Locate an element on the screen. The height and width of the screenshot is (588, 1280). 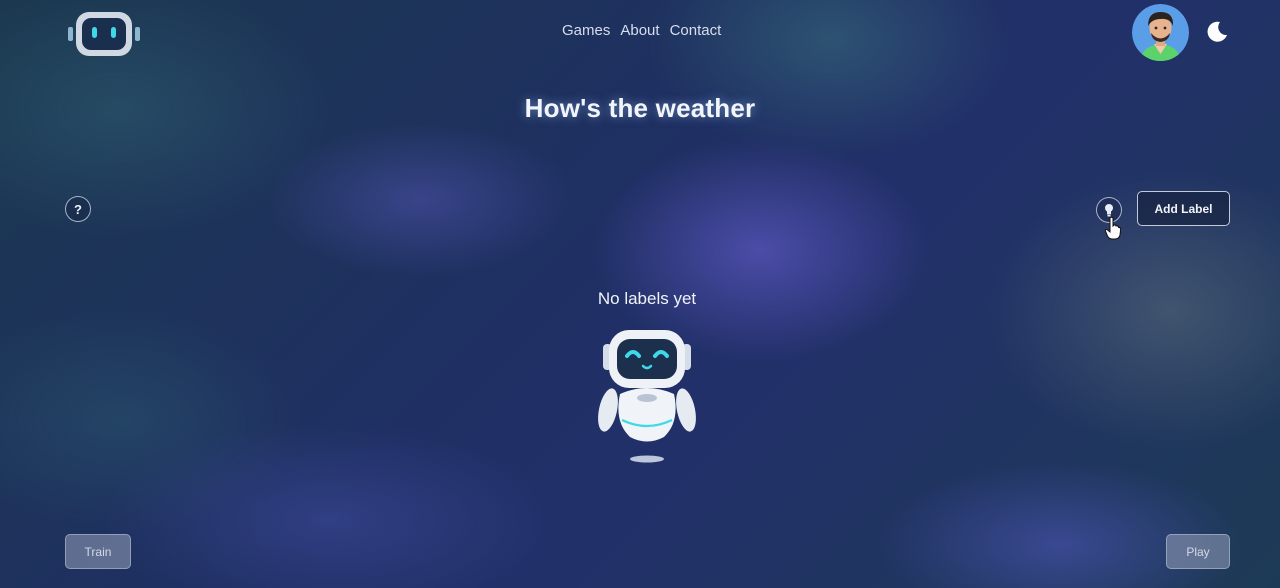
nav-link-games: Games is located at coordinates (586, 30).